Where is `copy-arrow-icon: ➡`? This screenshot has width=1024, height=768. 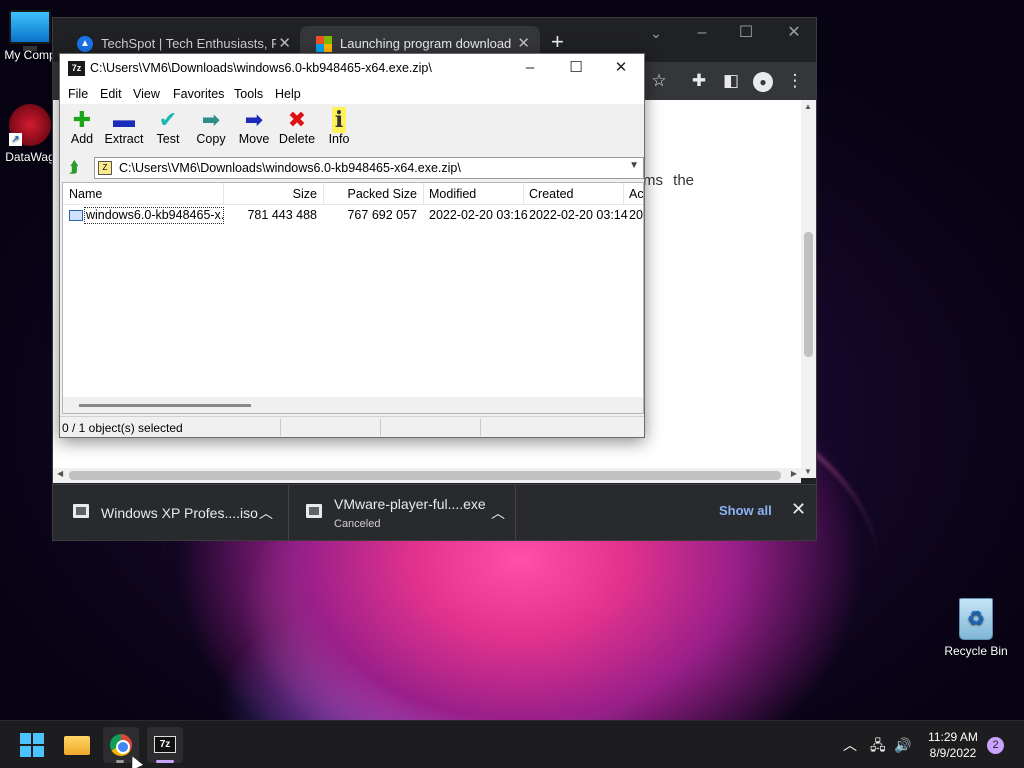 copy-arrow-icon: ➡ is located at coordinates (211, 119).